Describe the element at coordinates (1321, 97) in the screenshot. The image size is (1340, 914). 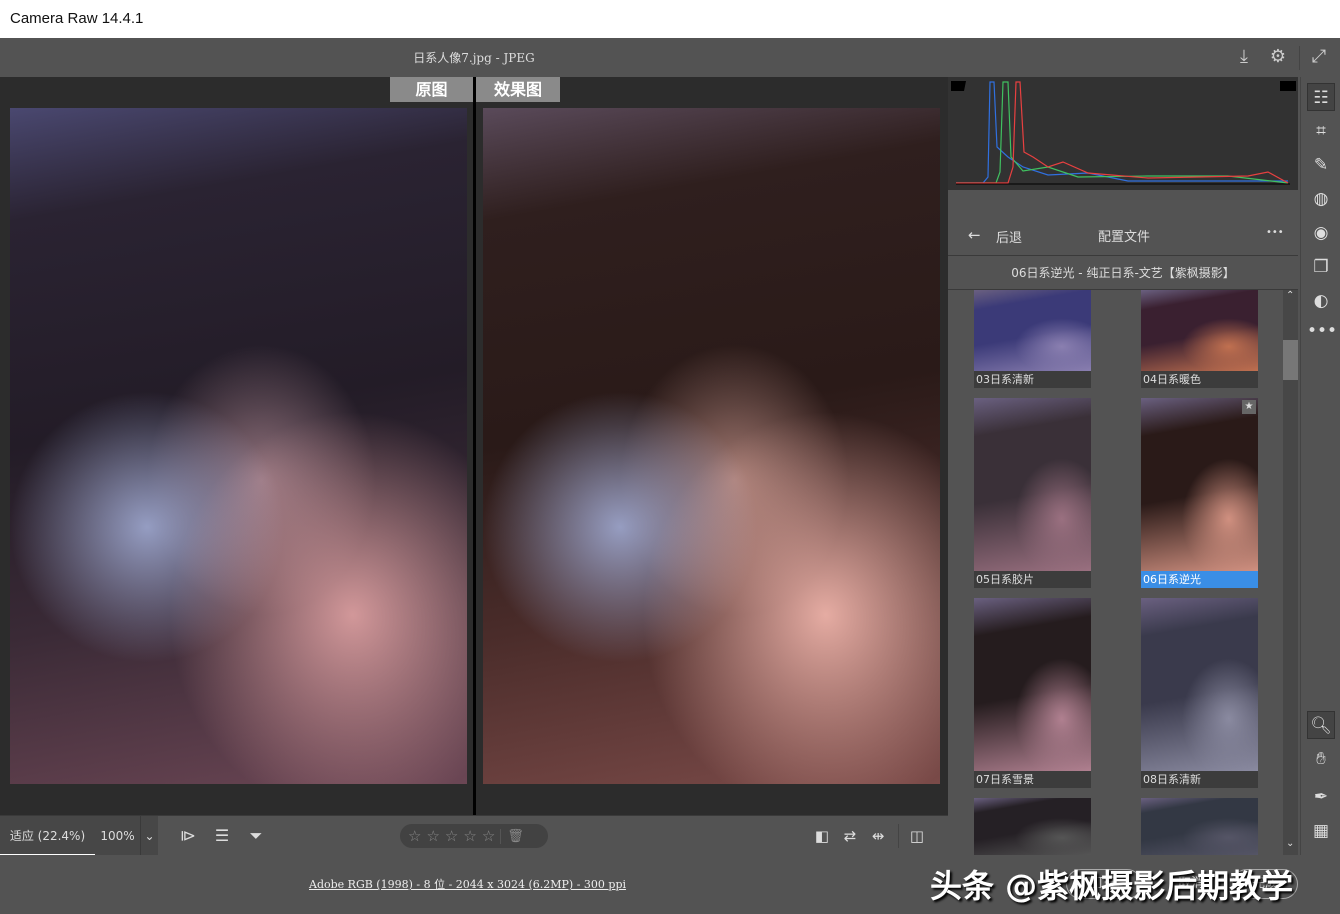
I see `edit-sliders-icon: ☷` at that location.